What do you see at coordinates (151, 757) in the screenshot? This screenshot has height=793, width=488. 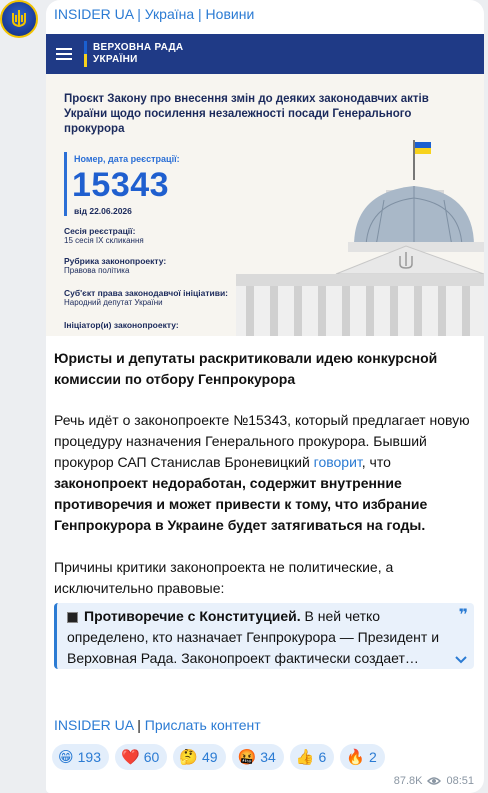 I see `reaction-count: 60` at bounding box center [151, 757].